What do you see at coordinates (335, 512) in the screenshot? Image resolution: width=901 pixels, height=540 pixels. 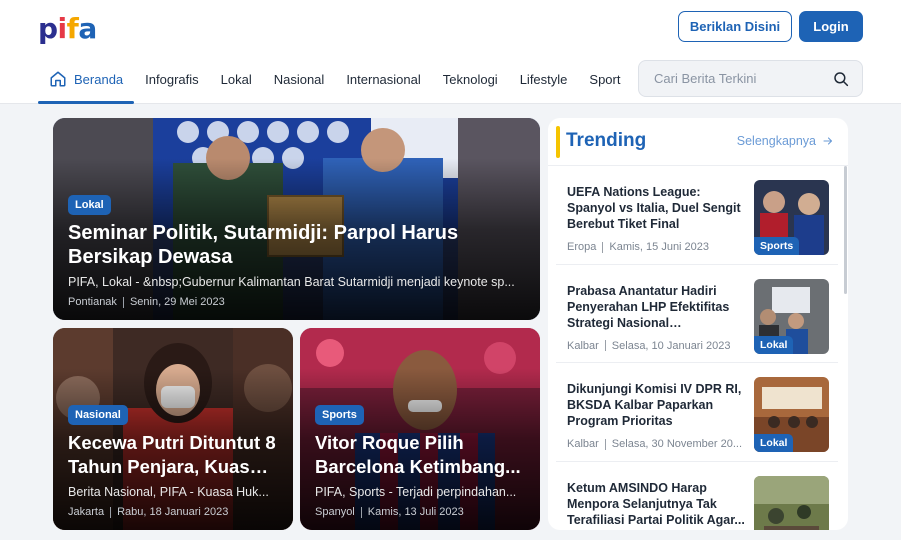 I see `article-location: Spanyol` at bounding box center [335, 512].